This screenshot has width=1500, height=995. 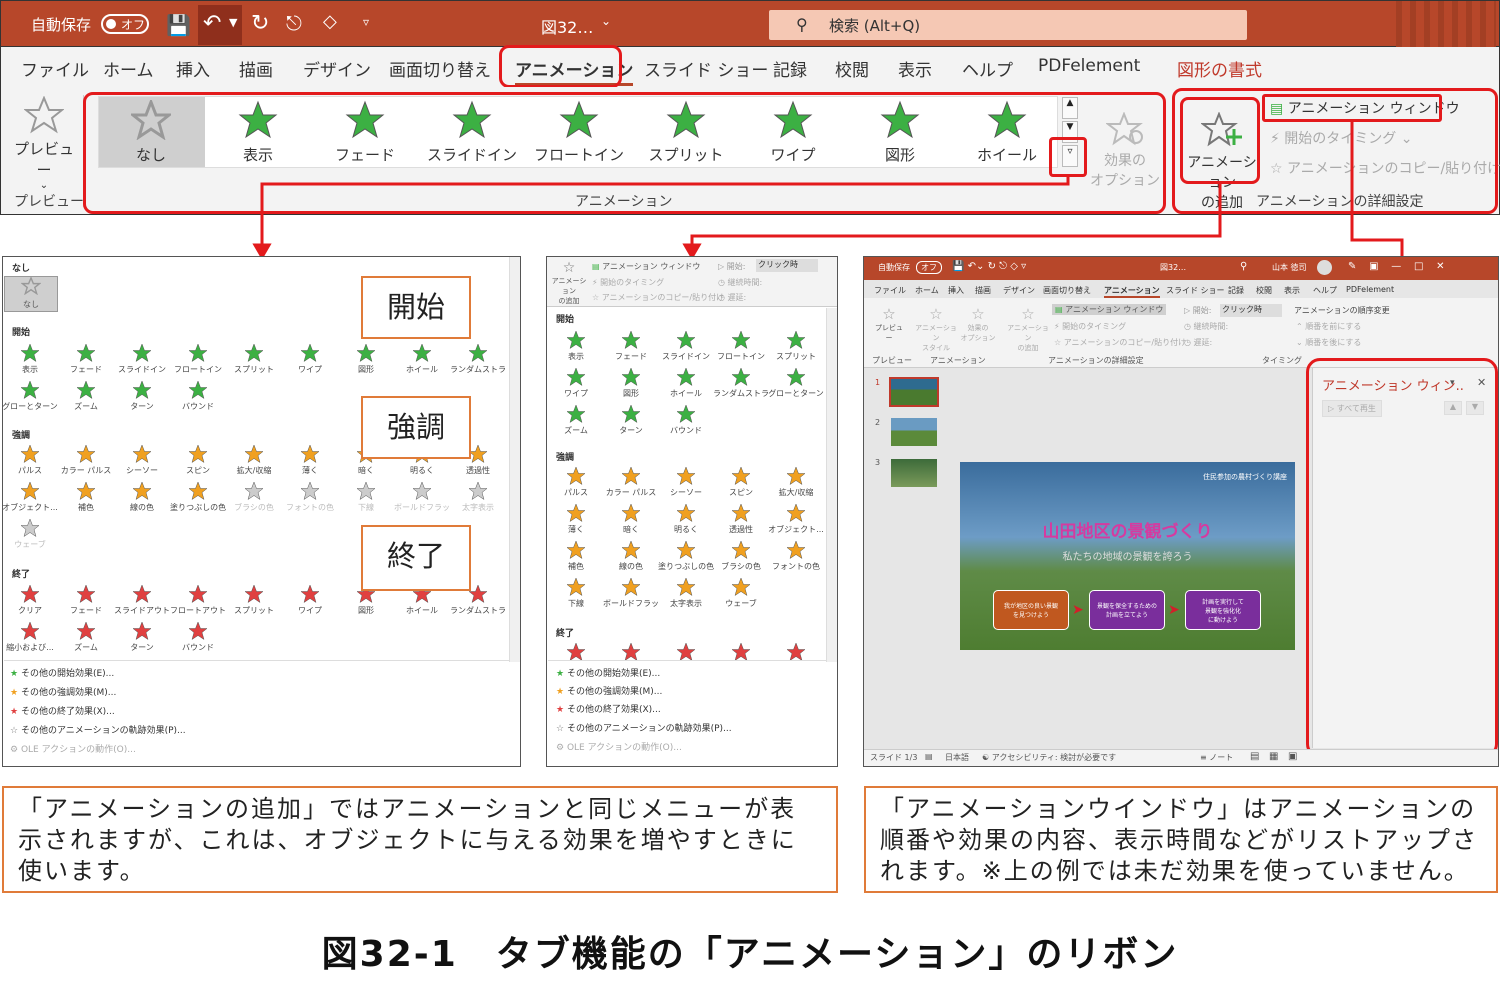 I want to click on effect-item: 拡大/収縮, so click(x=796, y=482).